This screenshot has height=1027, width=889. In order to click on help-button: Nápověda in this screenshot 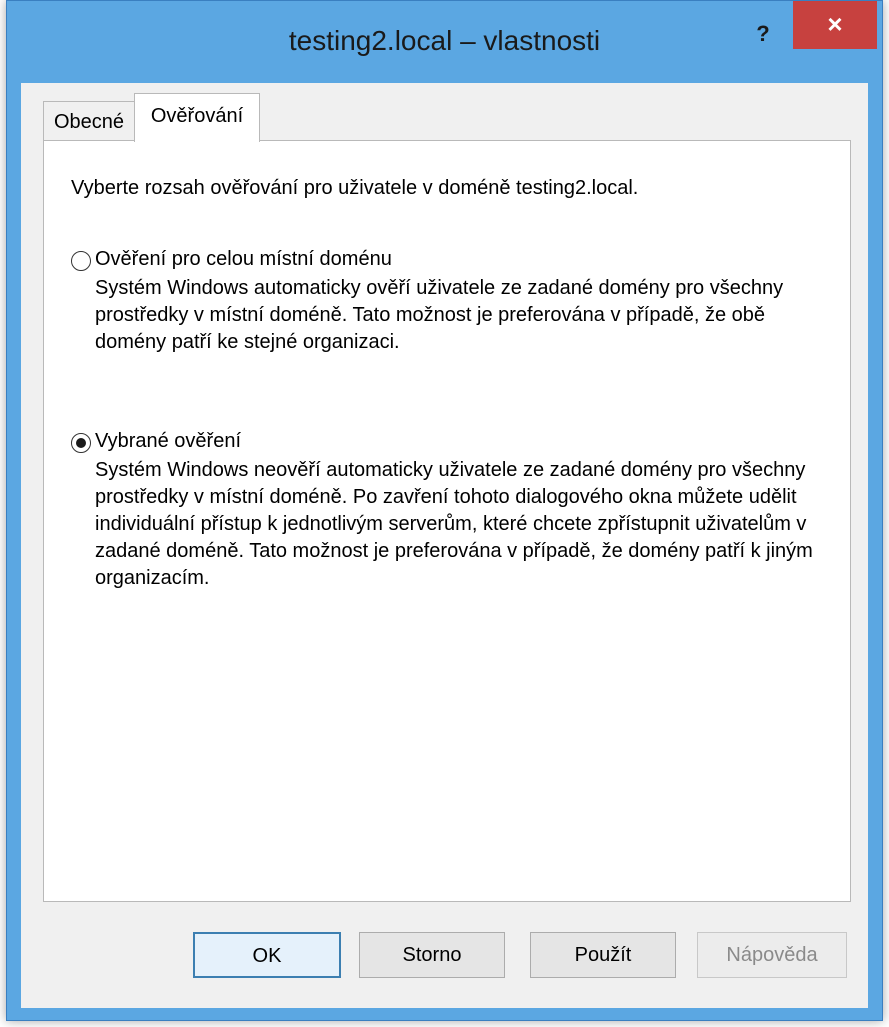, I will do `click(772, 955)`.